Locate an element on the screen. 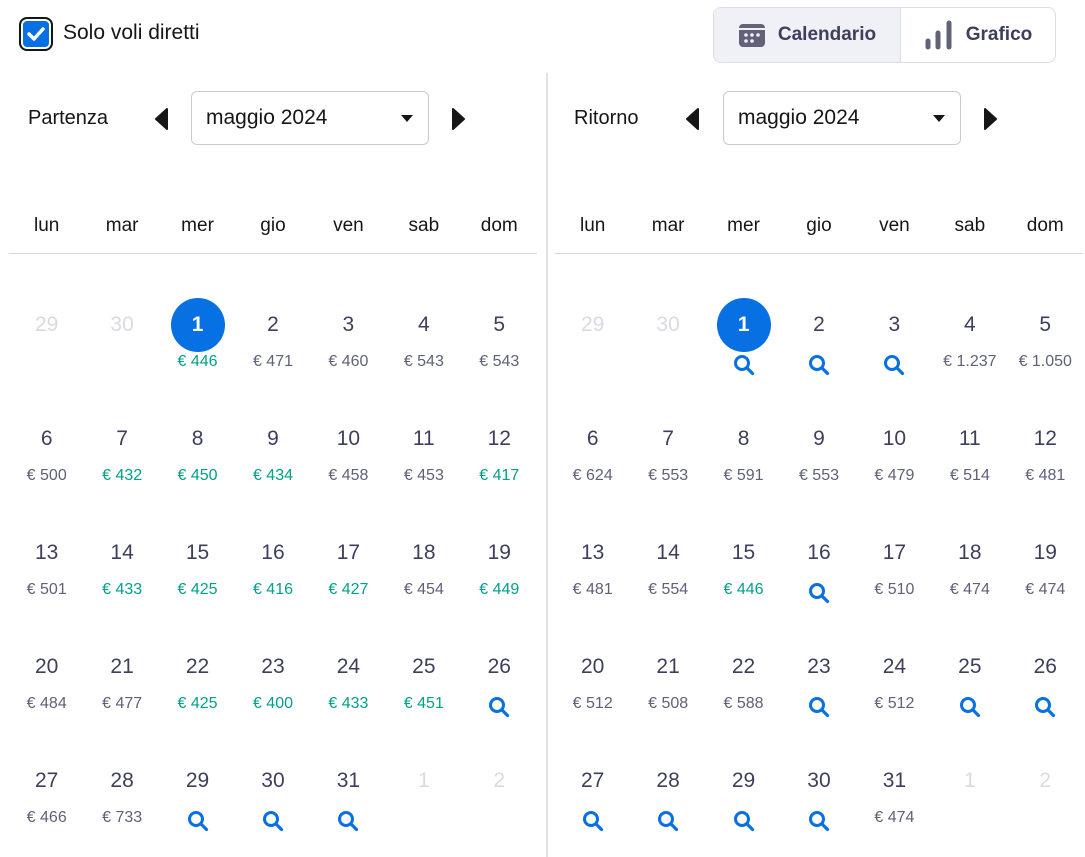 Image resolution: width=1085 pixels, height=857 pixels. calendar-day-cell: 28 € 733 is located at coordinates (121, 804).